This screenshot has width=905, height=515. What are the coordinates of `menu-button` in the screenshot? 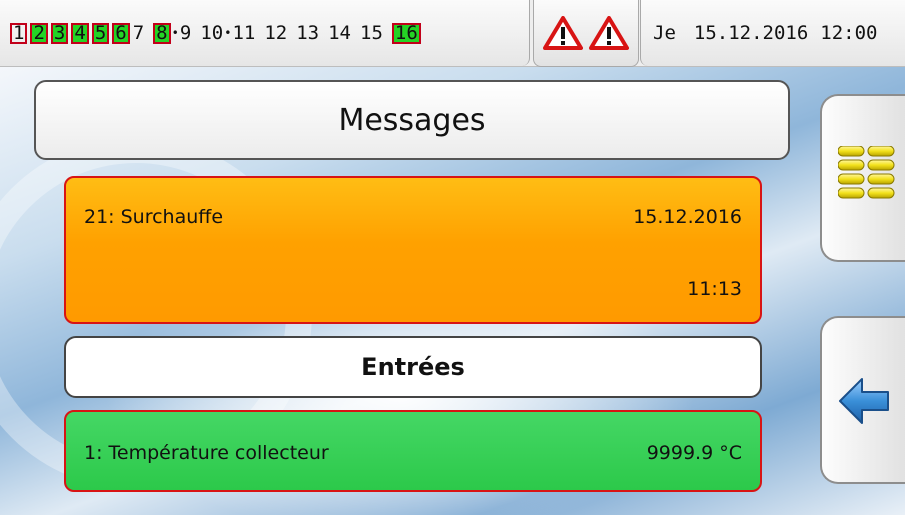 It's located at (862, 178).